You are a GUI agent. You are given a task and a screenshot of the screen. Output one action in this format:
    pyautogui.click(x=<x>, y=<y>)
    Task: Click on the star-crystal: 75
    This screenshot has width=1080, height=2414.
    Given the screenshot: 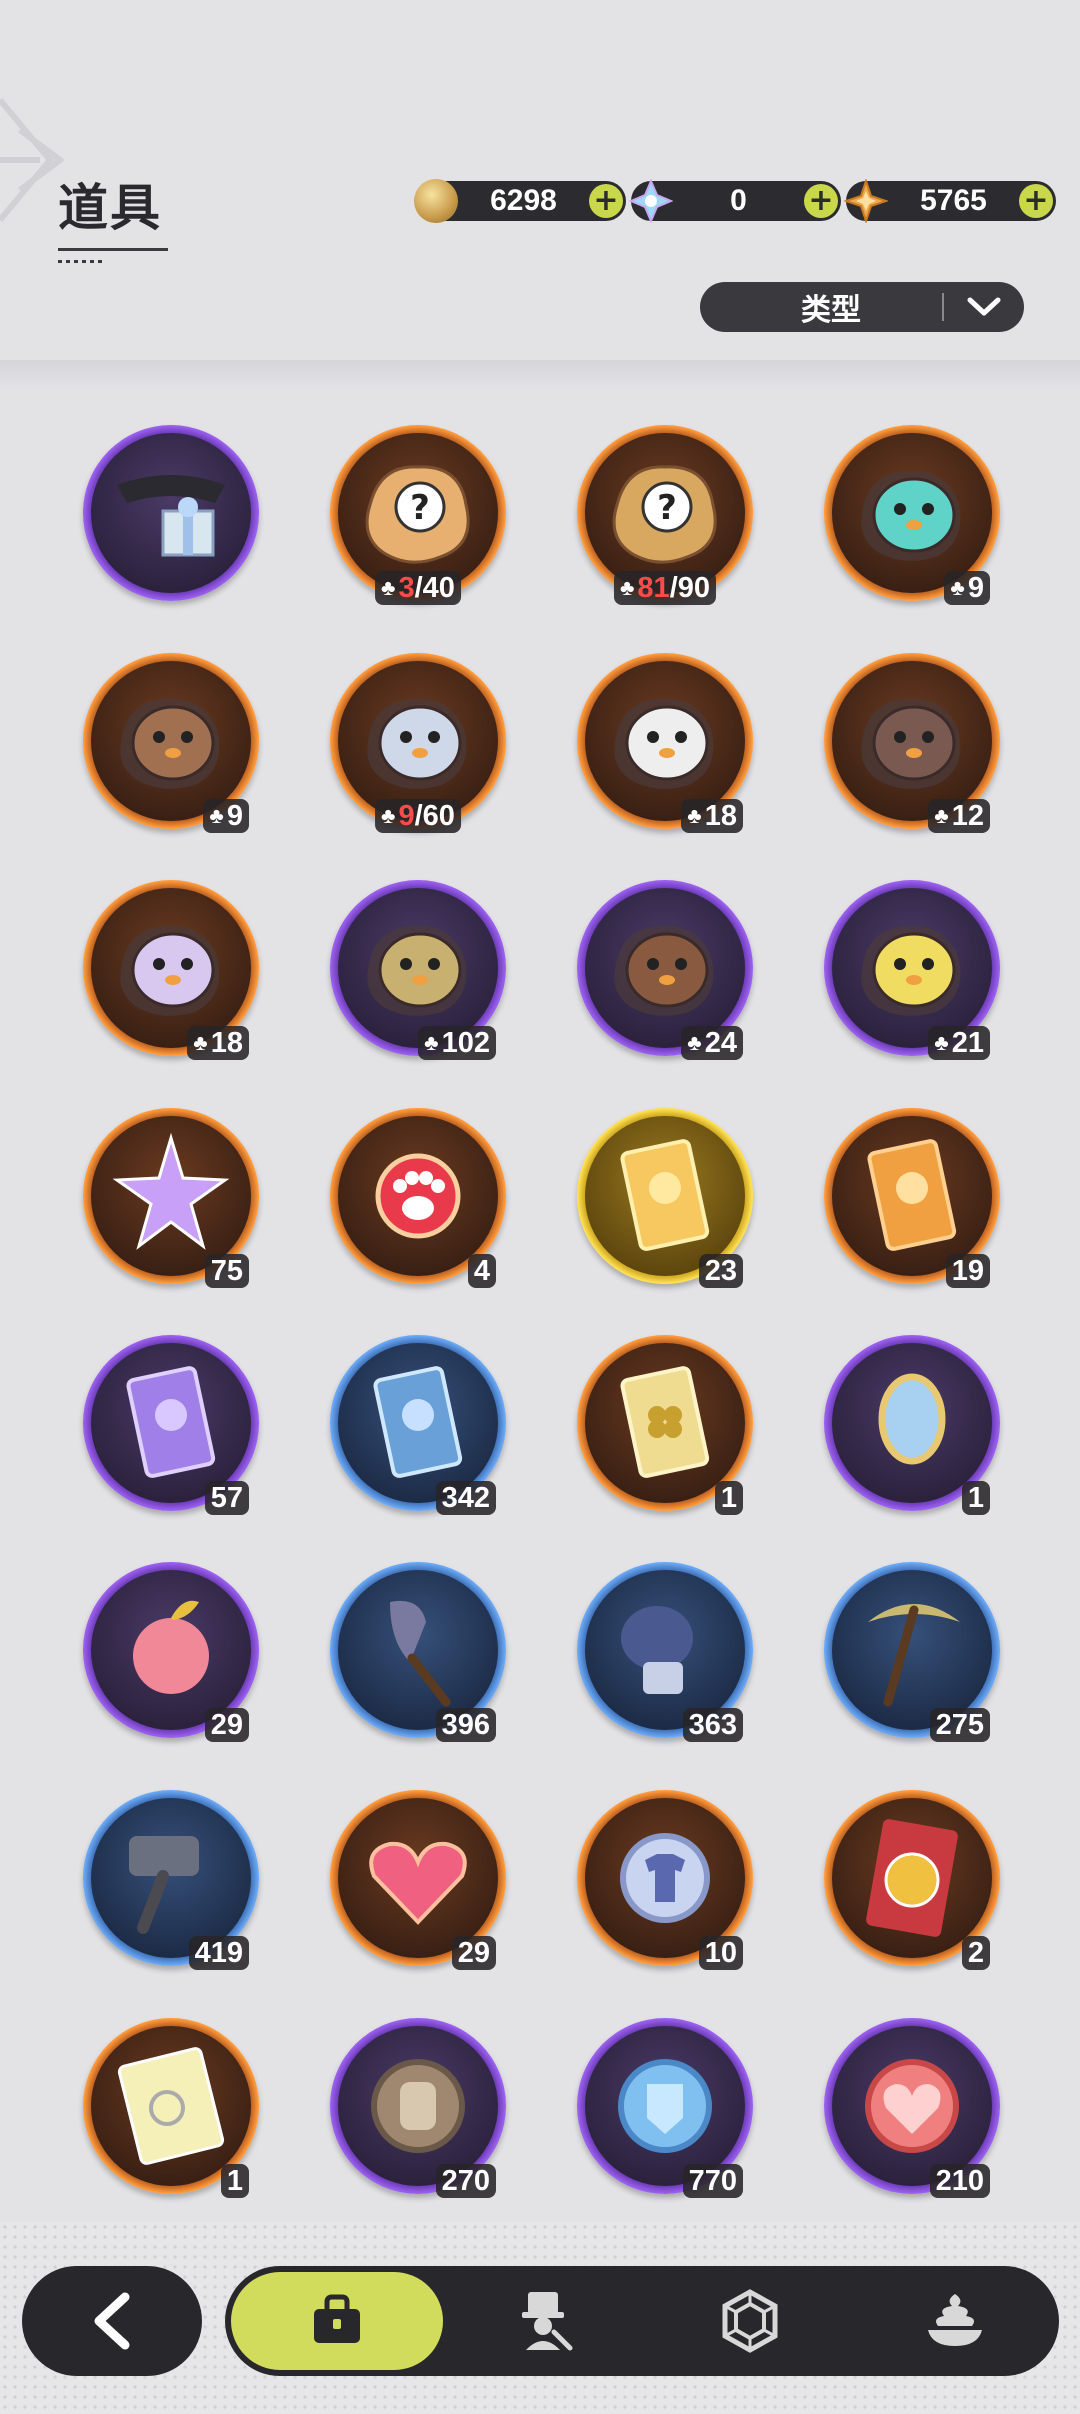 What is the action you would take?
    pyautogui.click(x=171, y=1198)
    